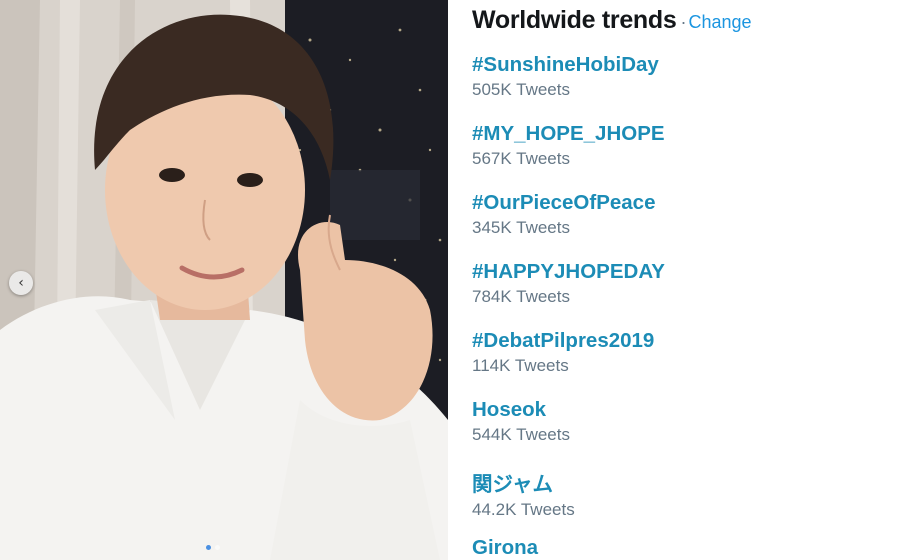  What do you see at coordinates (719, 22) in the screenshot?
I see `change-link: Change` at bounding box center [719, 22].